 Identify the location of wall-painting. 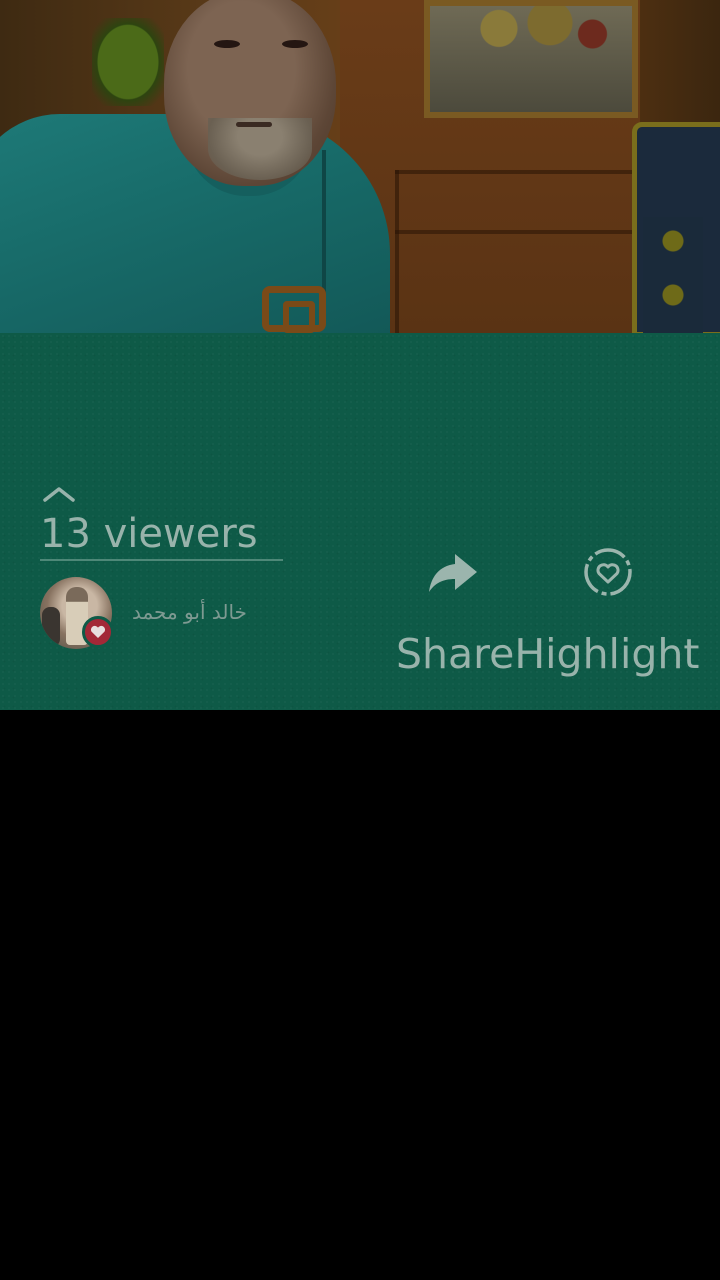
(531, 59).